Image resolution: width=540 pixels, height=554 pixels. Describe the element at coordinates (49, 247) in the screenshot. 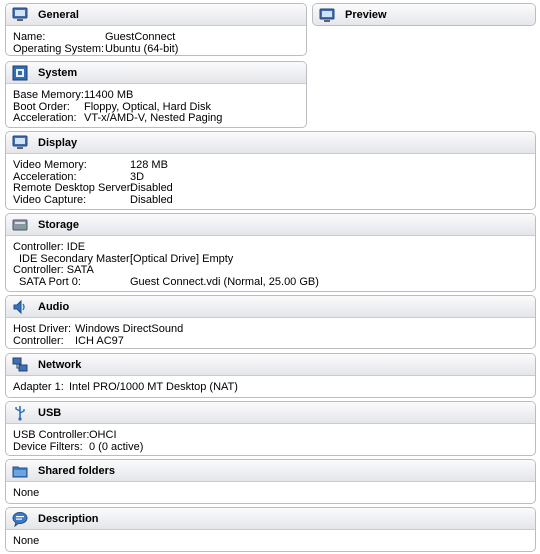

I see `storage-row-controller-ide: Controller: IDE` at that location.